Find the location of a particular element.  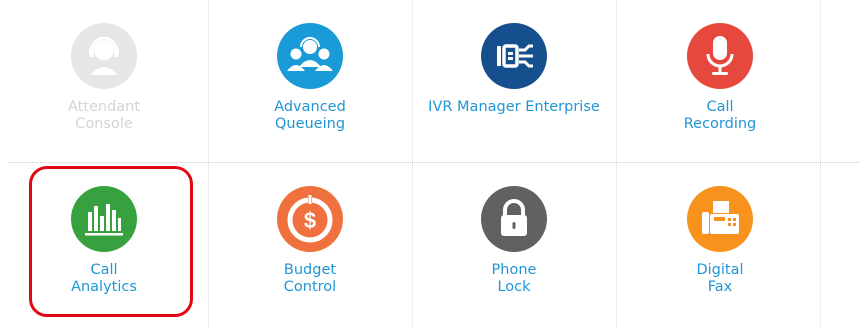

dollar-dial-icon: $ is located at coordinates (310, 219).